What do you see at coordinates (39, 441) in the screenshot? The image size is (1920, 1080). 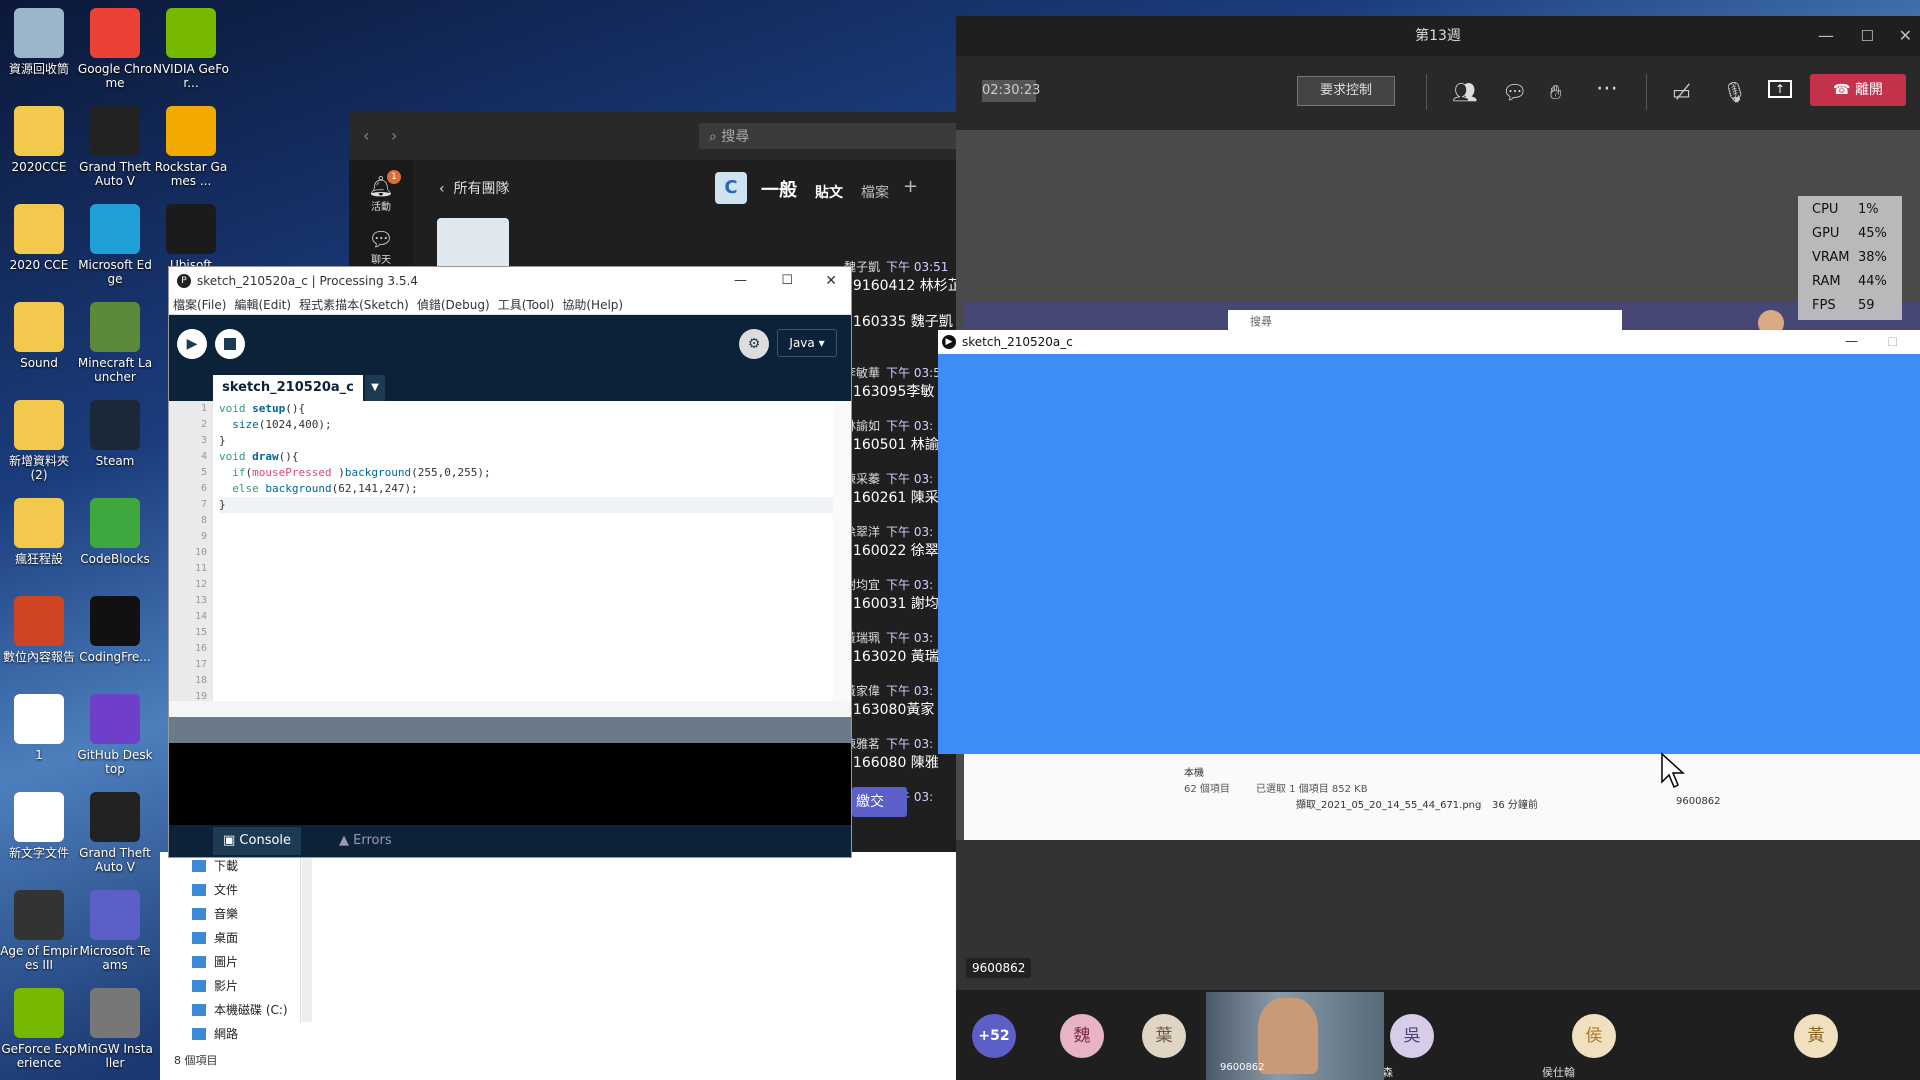 I see `desktop-icon-item: 新增資料夾 (2)` at bounding box center [39, 441].